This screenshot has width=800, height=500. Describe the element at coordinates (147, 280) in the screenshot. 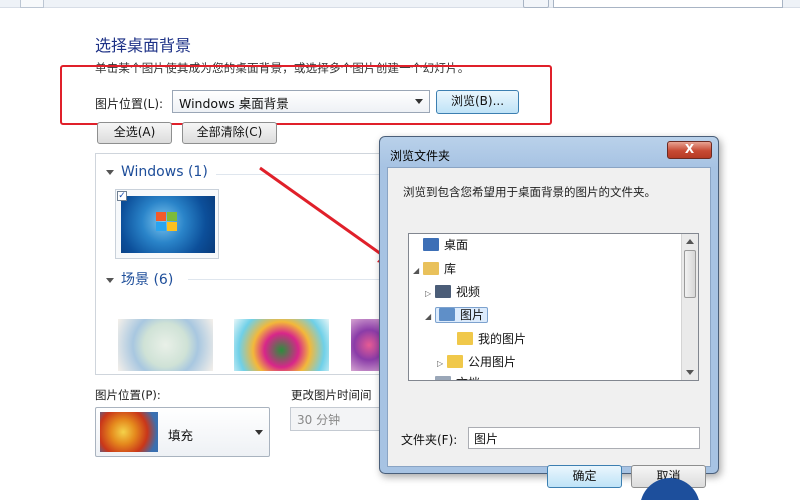

I see `group-label: 场景 (6)` at that location.